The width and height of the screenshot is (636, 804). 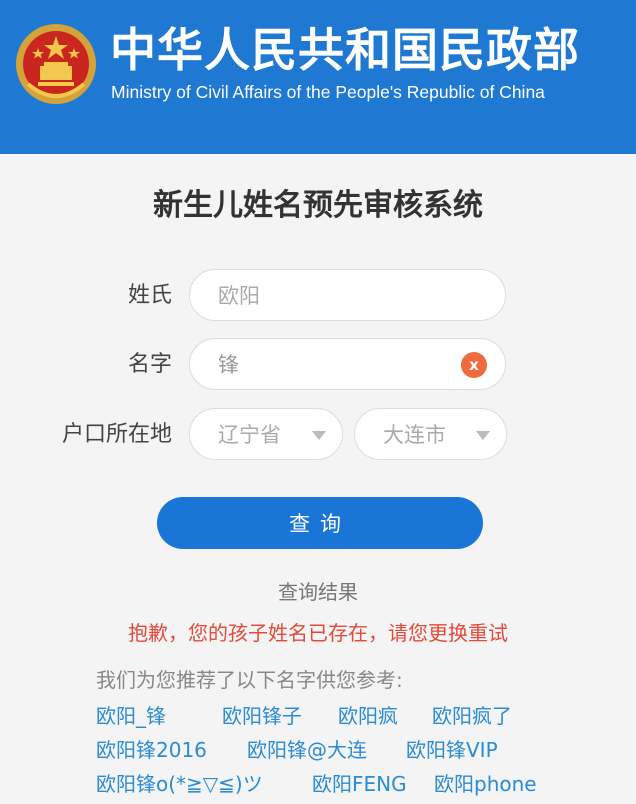 I want to click on error-message: 抱歉，您的孩子姓名已存在，请您更换重试, so click(x=318, y=633).